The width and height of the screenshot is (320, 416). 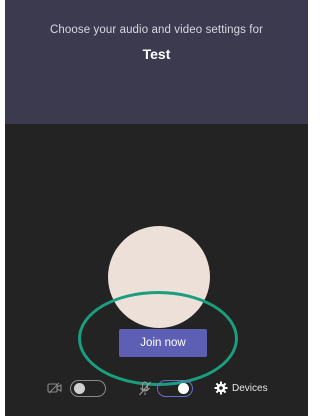 What do you see at coordinates (156, 54) in the screenshot?
I see `meeting-title: Test` at bounding box center [156, 54].